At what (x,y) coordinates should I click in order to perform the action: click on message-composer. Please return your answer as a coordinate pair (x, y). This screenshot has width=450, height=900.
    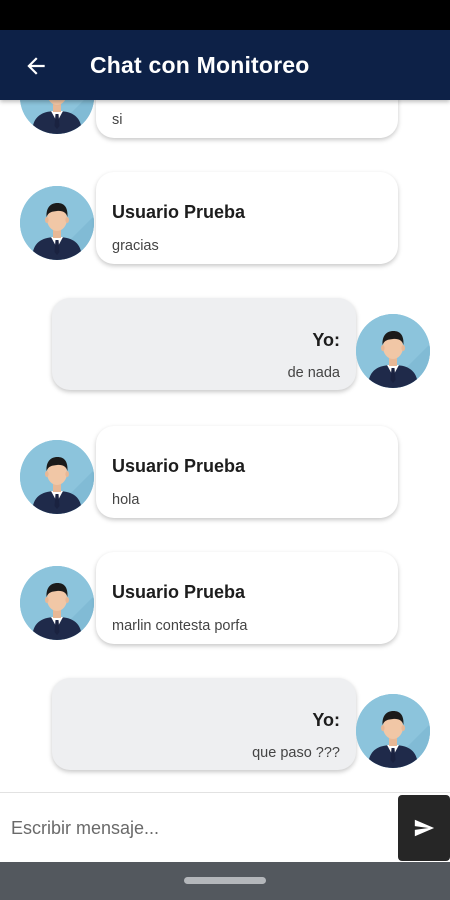
    Looking at the image, I should click on (225, 827).